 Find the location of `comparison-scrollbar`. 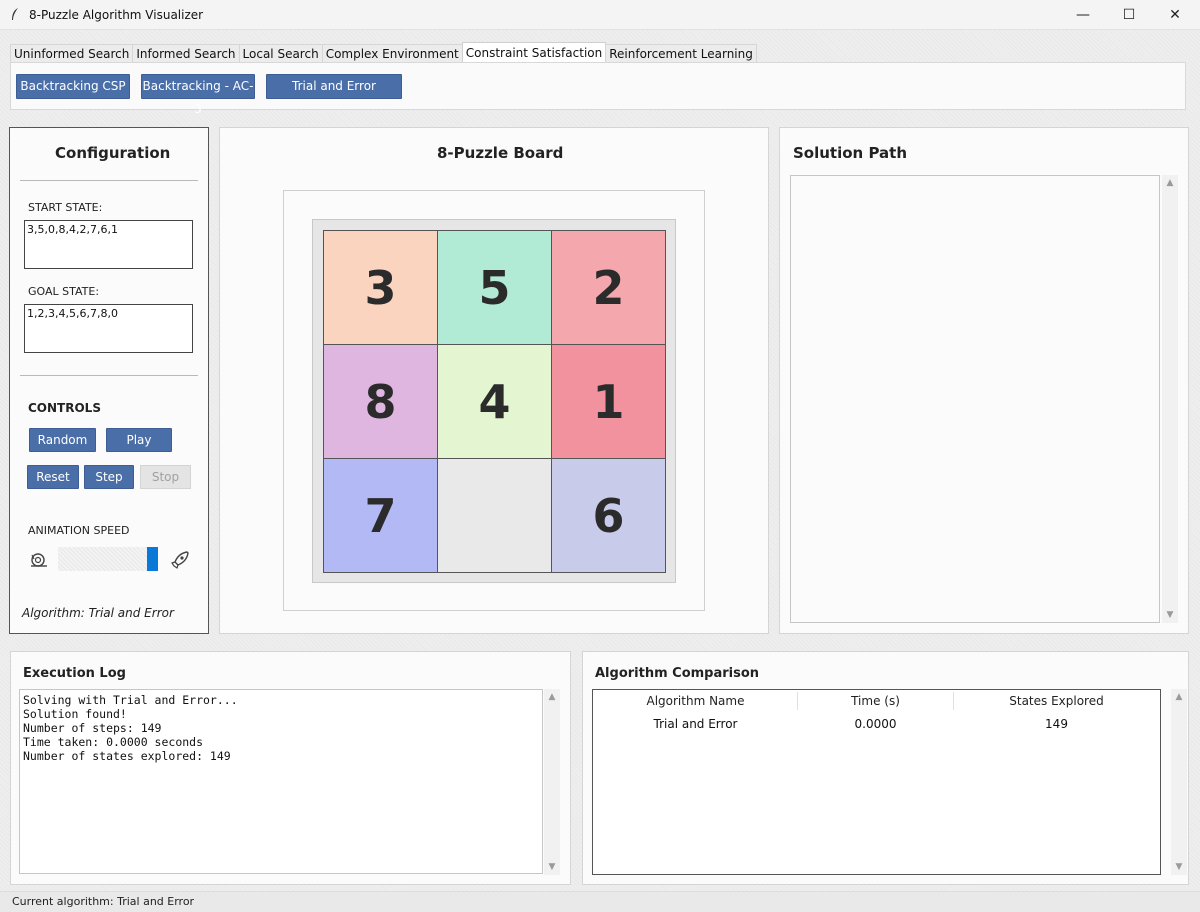

comparison-scrollbar is located at coordinates (1179, 782).